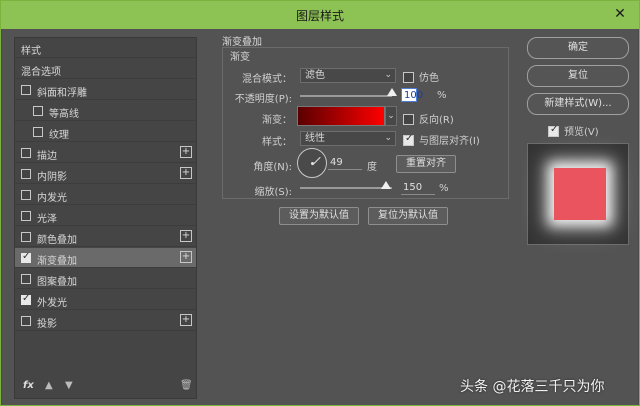 The image size is (640, 406). What do you see at coordinates (105, 90) in the screenshot?
I see `style-item: 斜面和浮雕` at bounding box center [105, 90].